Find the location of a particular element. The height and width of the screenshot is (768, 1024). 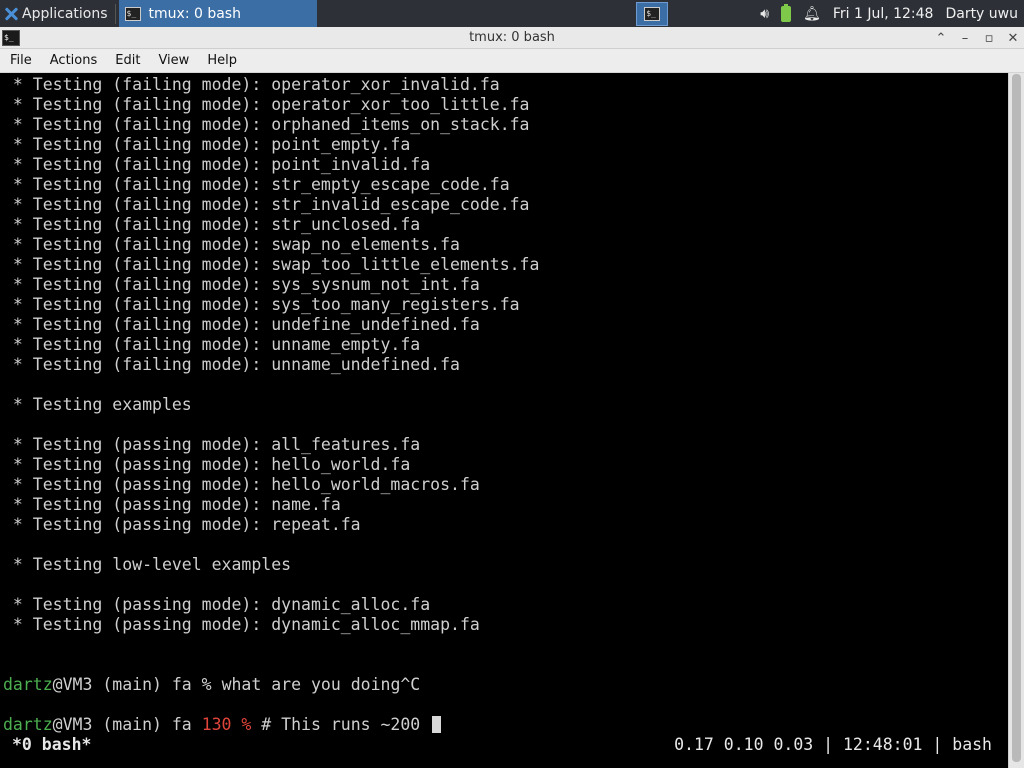

exit-code: 130 % is located at coordinates (226, 724).